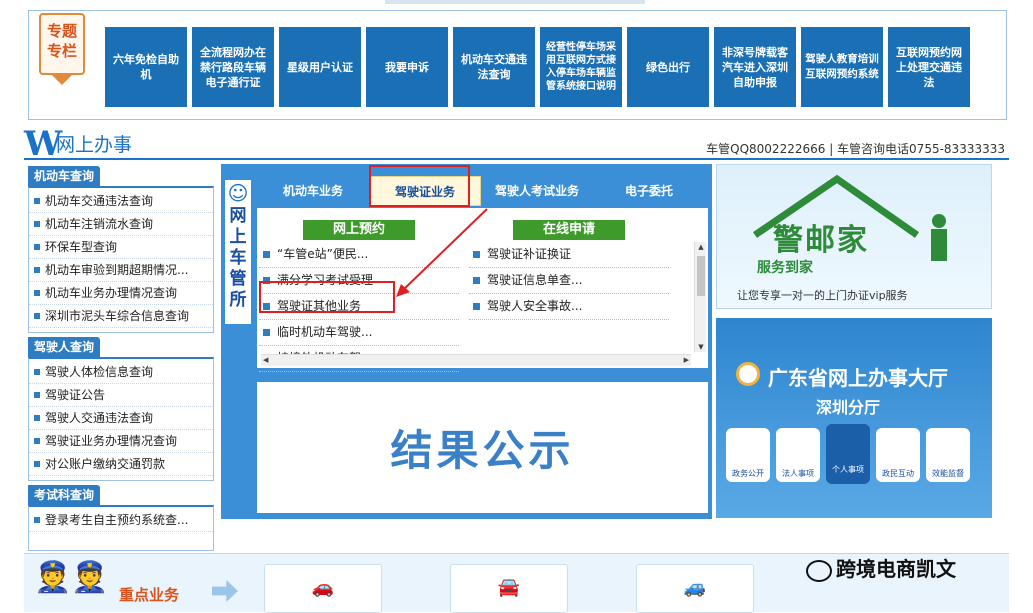 The width and height of the screenshot is (1033, 613). I want to click on police-mail-home-banner: 警邮家 服务到家 让您专享一对一的上门办证vip服务, so click(854, 236).